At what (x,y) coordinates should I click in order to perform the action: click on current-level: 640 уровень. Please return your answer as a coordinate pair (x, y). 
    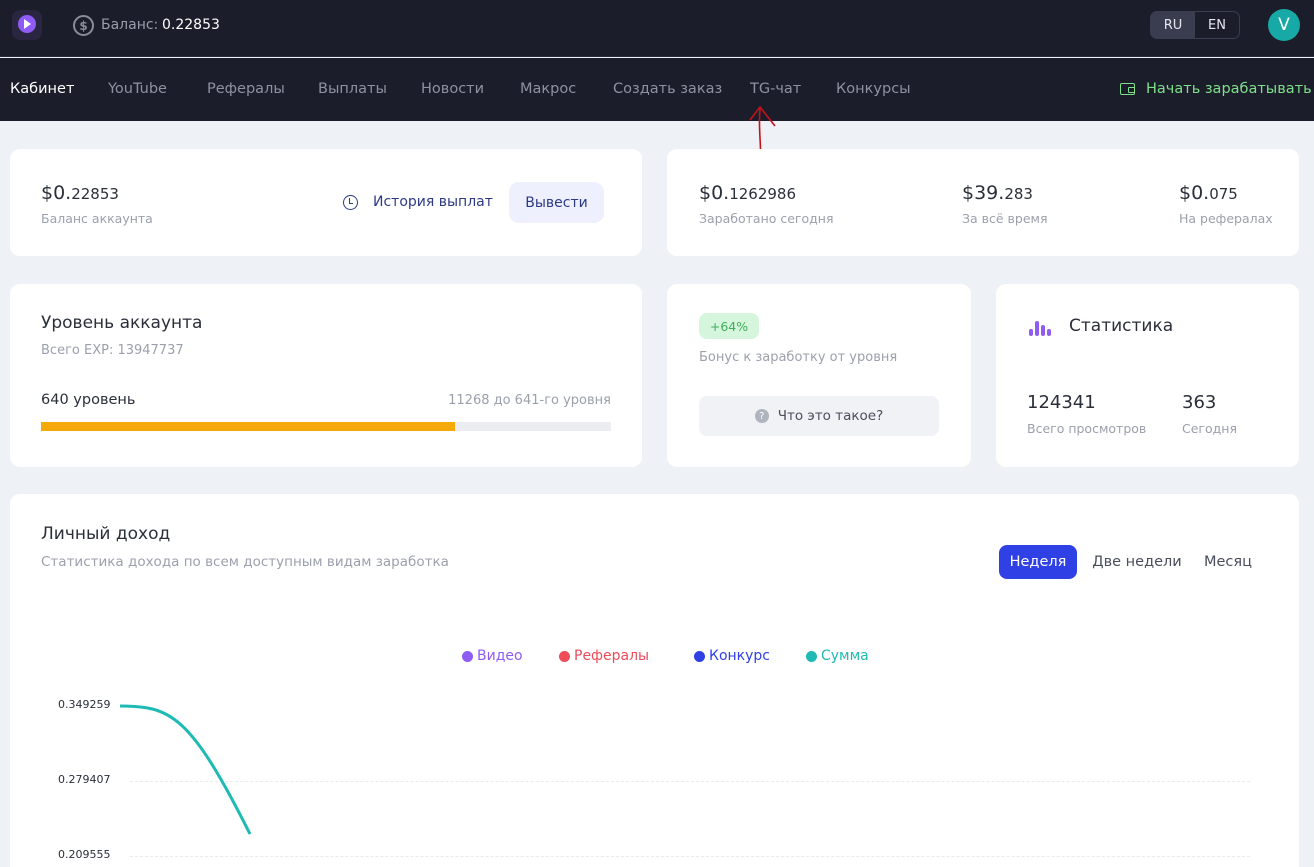
    Looking at the image, I should click on (88, 400).